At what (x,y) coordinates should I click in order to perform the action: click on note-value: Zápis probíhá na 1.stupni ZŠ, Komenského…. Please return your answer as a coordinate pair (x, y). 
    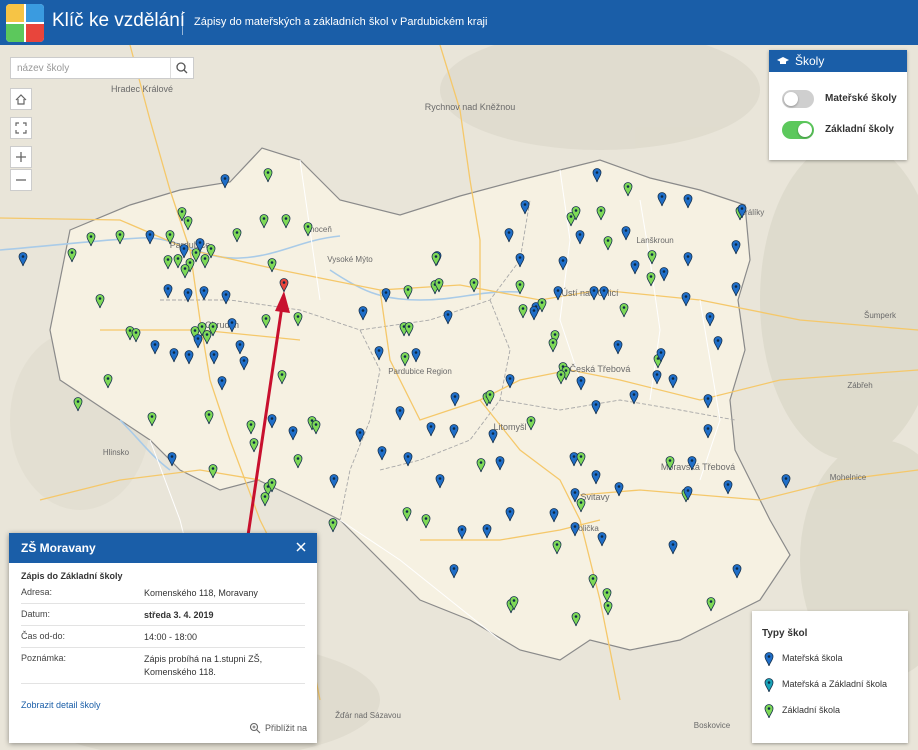
    Looking at the image, I should click on (203, 665).